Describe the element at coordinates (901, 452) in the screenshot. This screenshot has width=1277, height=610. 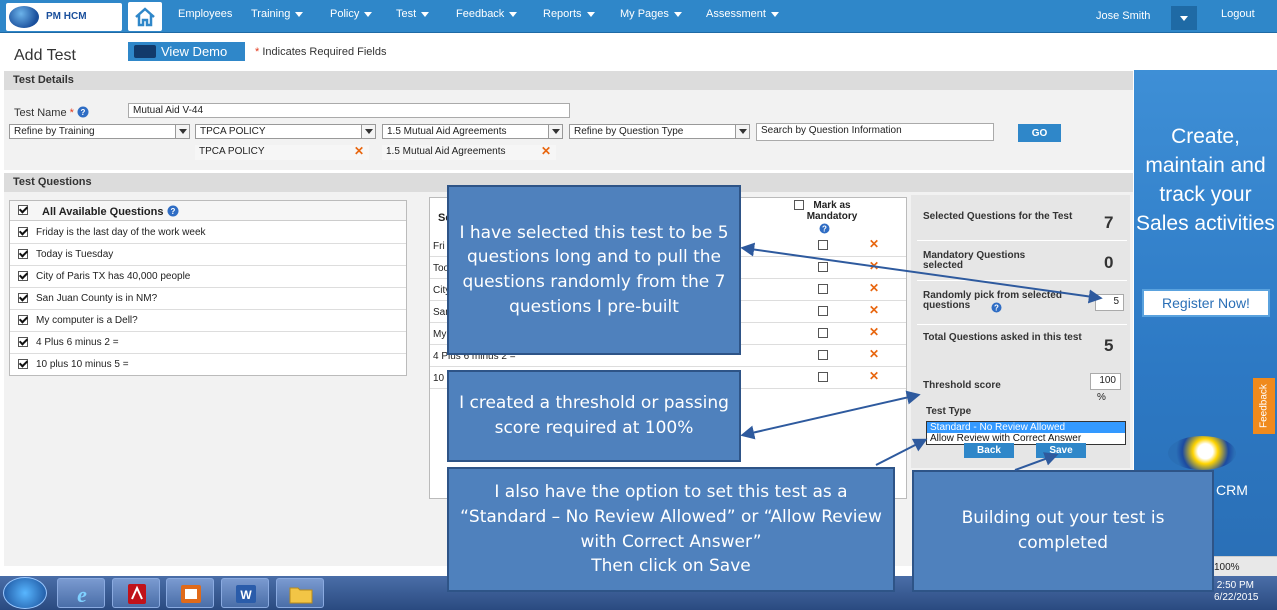
I see `arrow-test-type` at that location.